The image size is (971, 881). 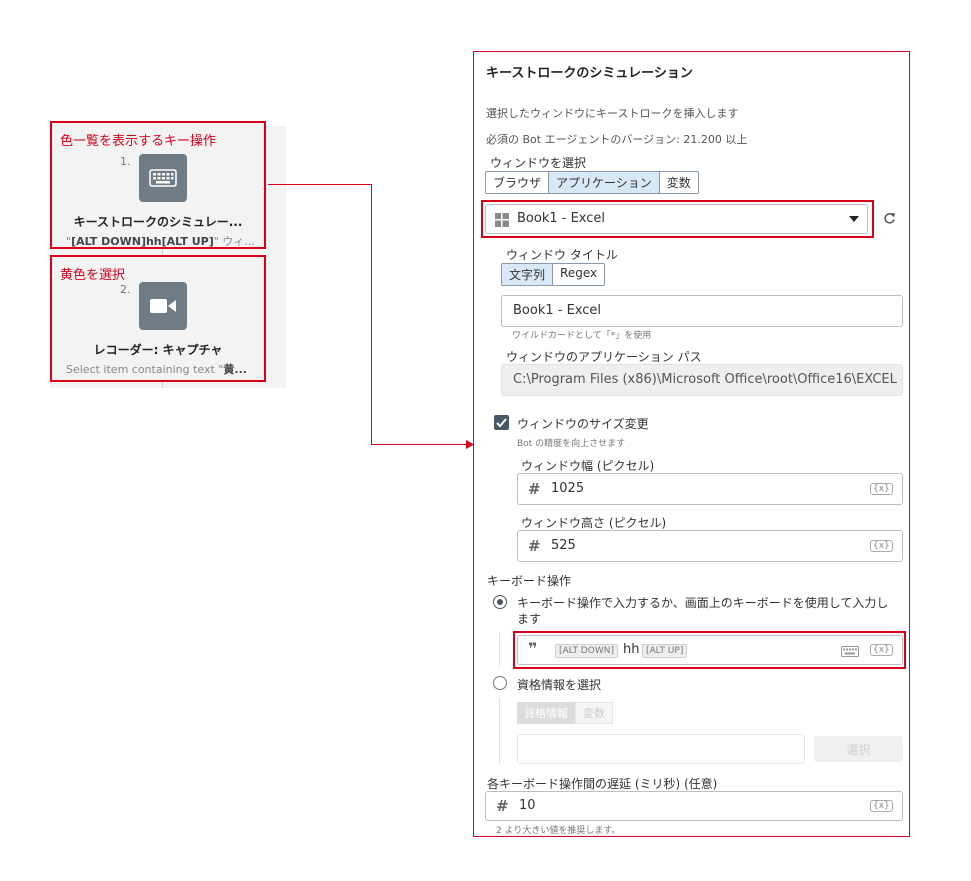 What do you see at coordinates (612, 113) in the screenshot?
I see `panel-description: 選択したウィンドウにキーストロークを挿入します` at bounding box center [612, 113].